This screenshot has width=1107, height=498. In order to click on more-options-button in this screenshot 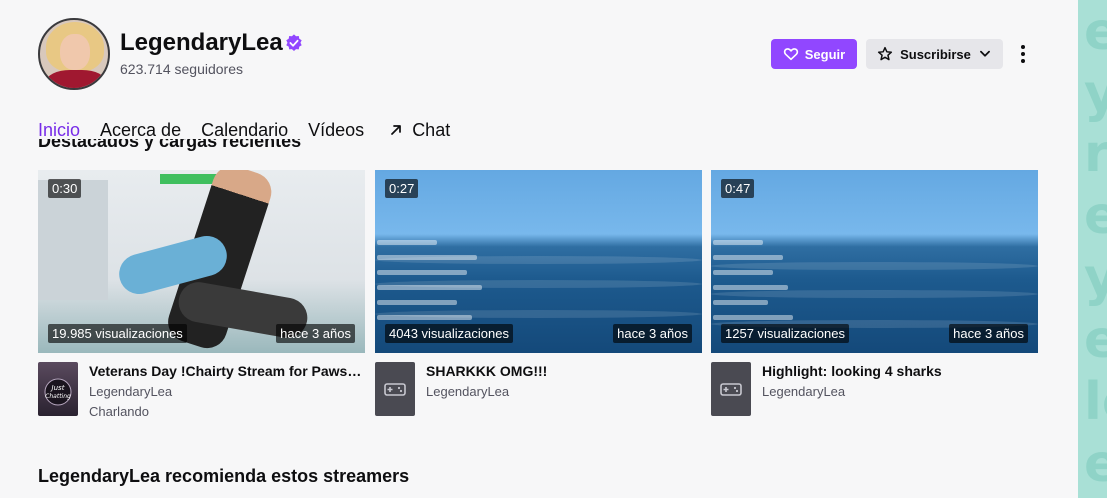, I will do `click(1023, 54)`.